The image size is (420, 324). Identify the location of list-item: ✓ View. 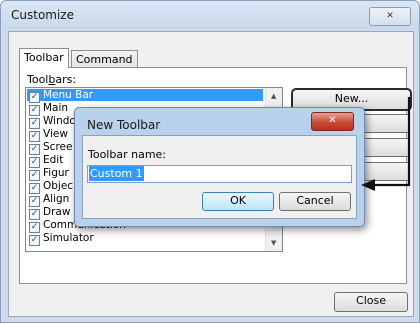
(47, 135).